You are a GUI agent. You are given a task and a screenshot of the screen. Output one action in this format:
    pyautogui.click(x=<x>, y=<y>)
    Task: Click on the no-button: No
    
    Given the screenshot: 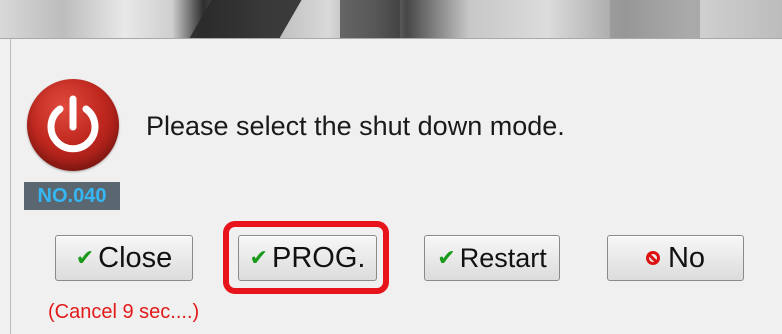 What is the action you would take?
    pyautogui.click(x=675, y=258)
    